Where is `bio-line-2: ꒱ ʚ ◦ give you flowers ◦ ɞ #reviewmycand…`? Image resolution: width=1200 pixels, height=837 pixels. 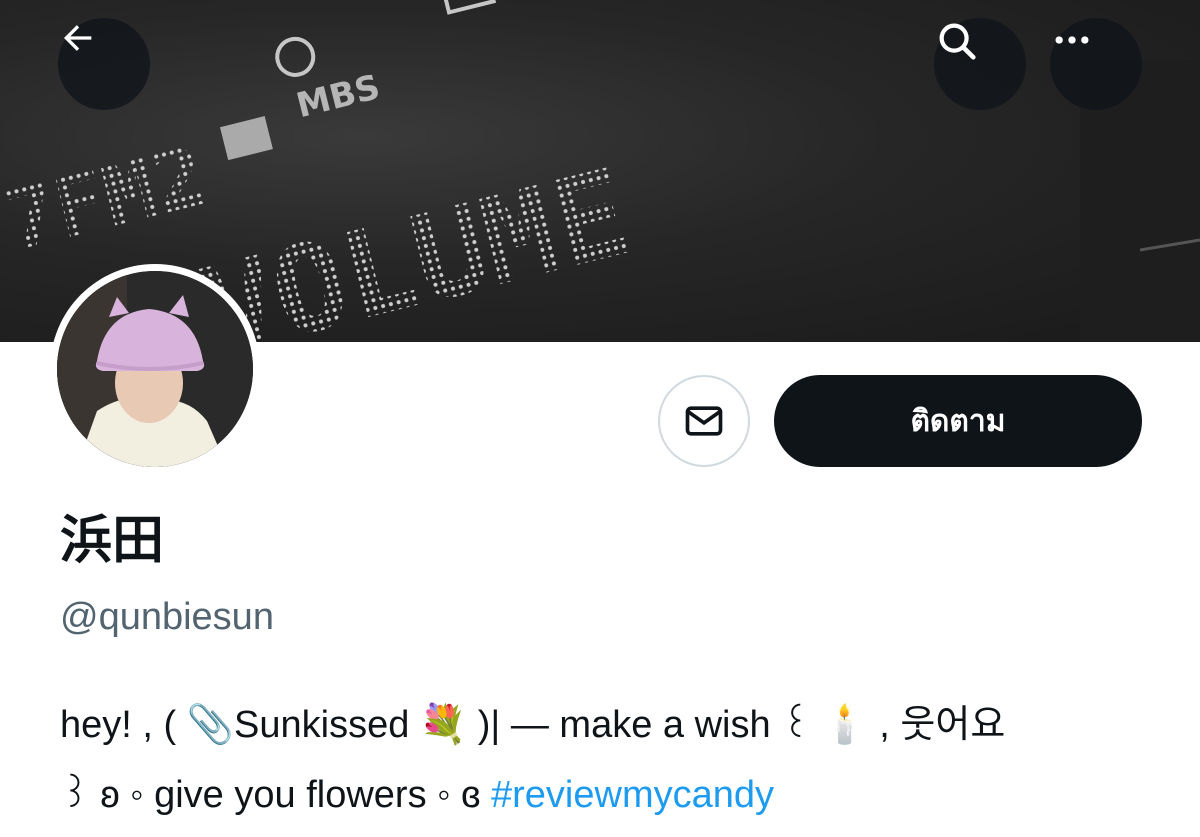 bio-line-2: ꒱ ʚ ◦ give you flowers ◦ ɞ #reviewmycand… is located at coordinates (610, 795).